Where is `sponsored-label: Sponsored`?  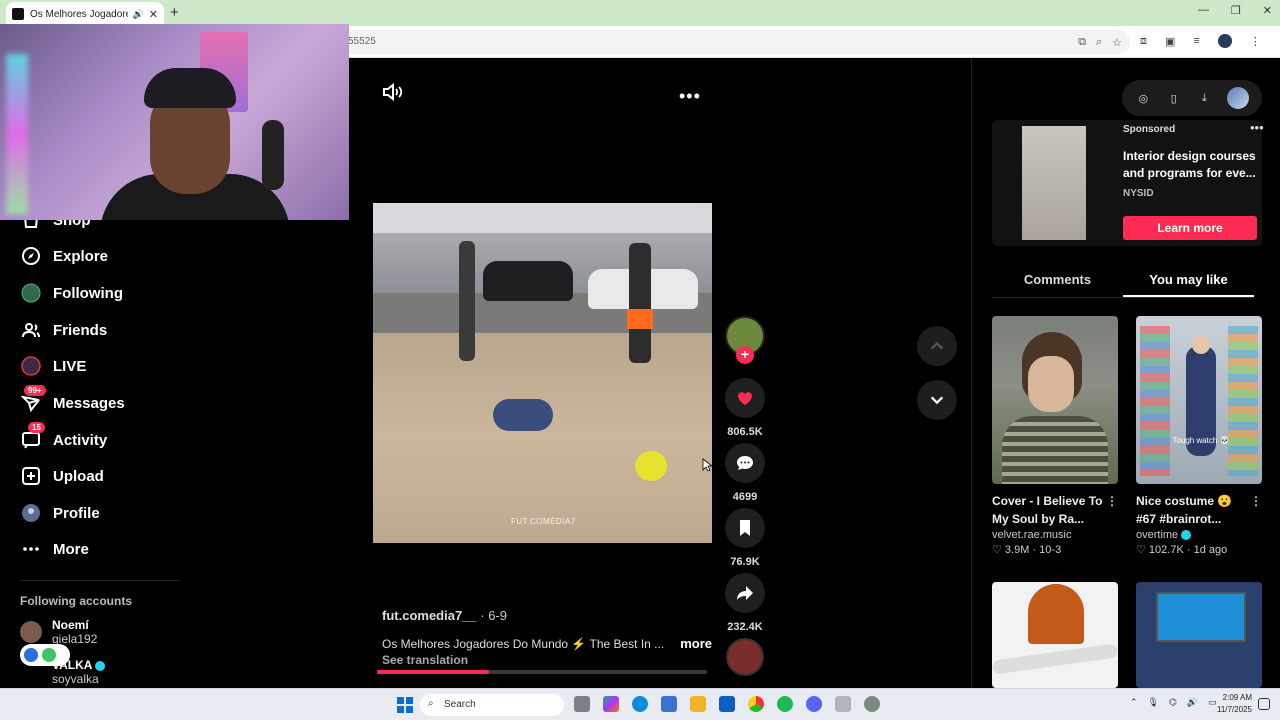
sponsored-label: Sponsored is located at coordinates (1149, 129).